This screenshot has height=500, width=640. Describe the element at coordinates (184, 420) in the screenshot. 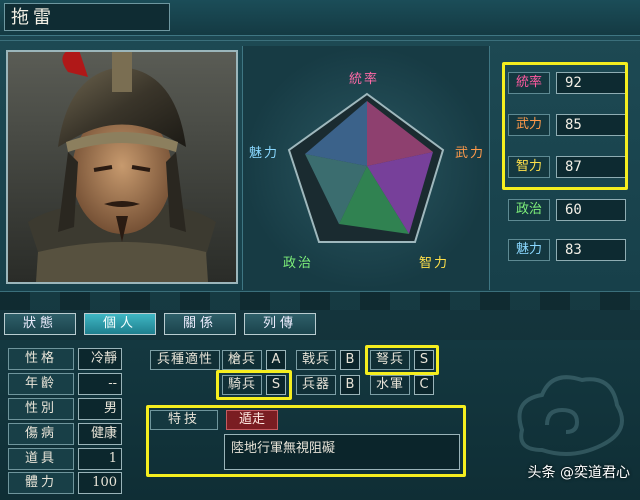

I see `skill-label: 特技` at that location.